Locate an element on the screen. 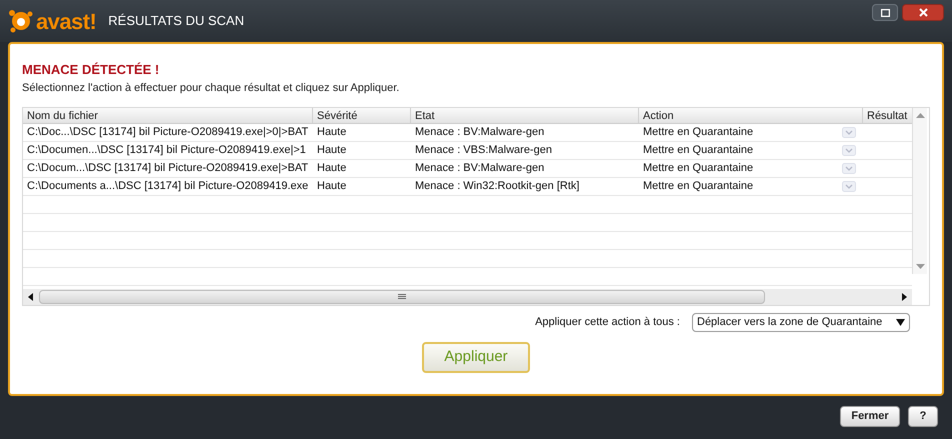 The image size is (952, 439). table-cell-text: C:\Docum...\DSC [13174] bil Picture-O2089419.exe|>BAT is located at coordinates (168, 168).